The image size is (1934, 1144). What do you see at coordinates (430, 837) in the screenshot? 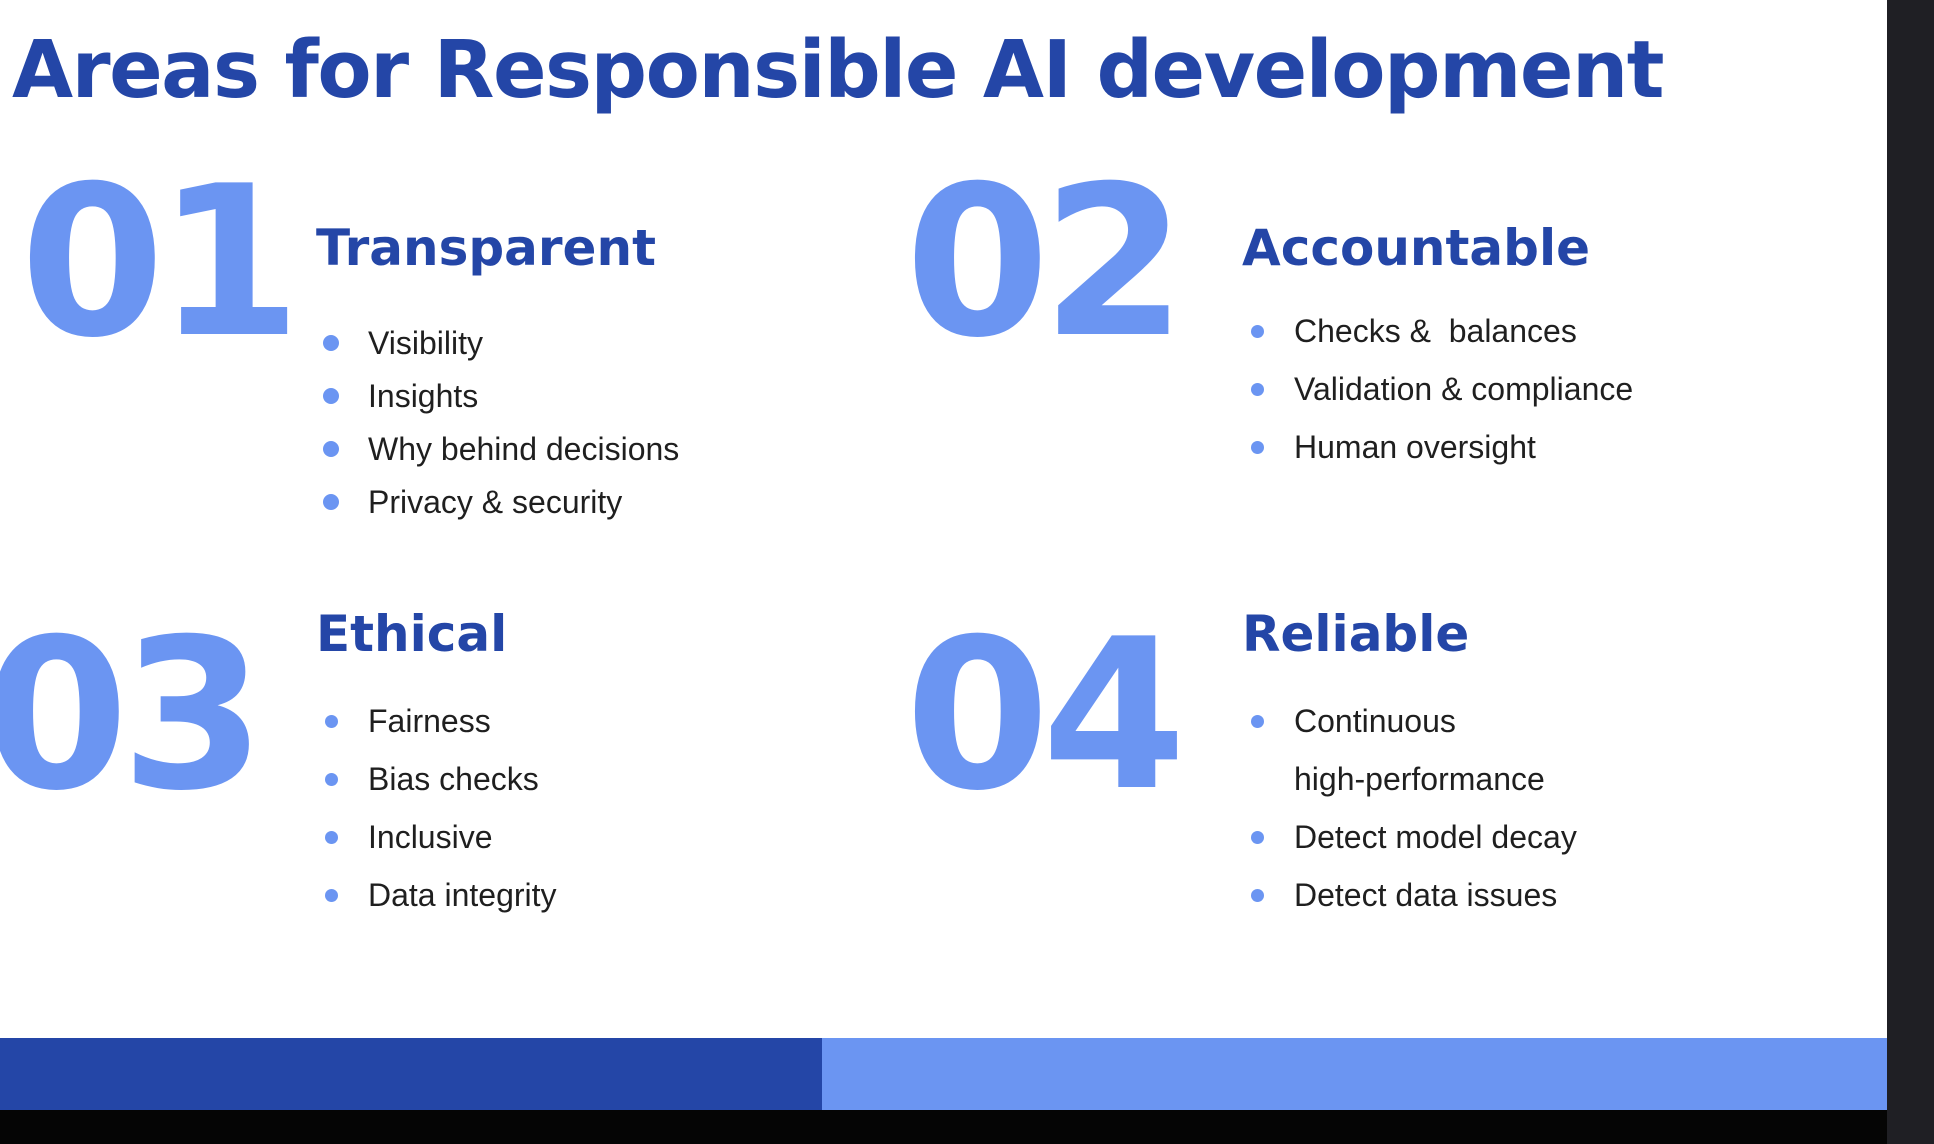
I see `bullet-text: Inclusive` at bounding box center [430, 837].